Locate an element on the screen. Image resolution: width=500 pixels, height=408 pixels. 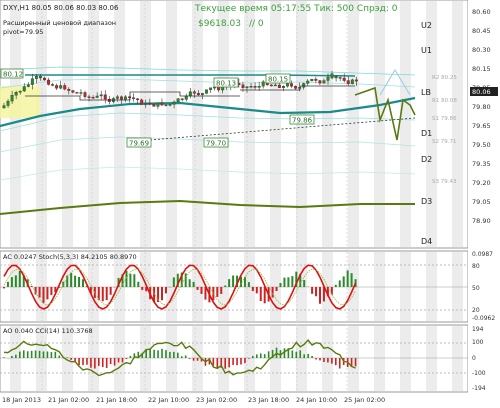
price-axis-label: 79.65 is located at coordinates (481, 126).